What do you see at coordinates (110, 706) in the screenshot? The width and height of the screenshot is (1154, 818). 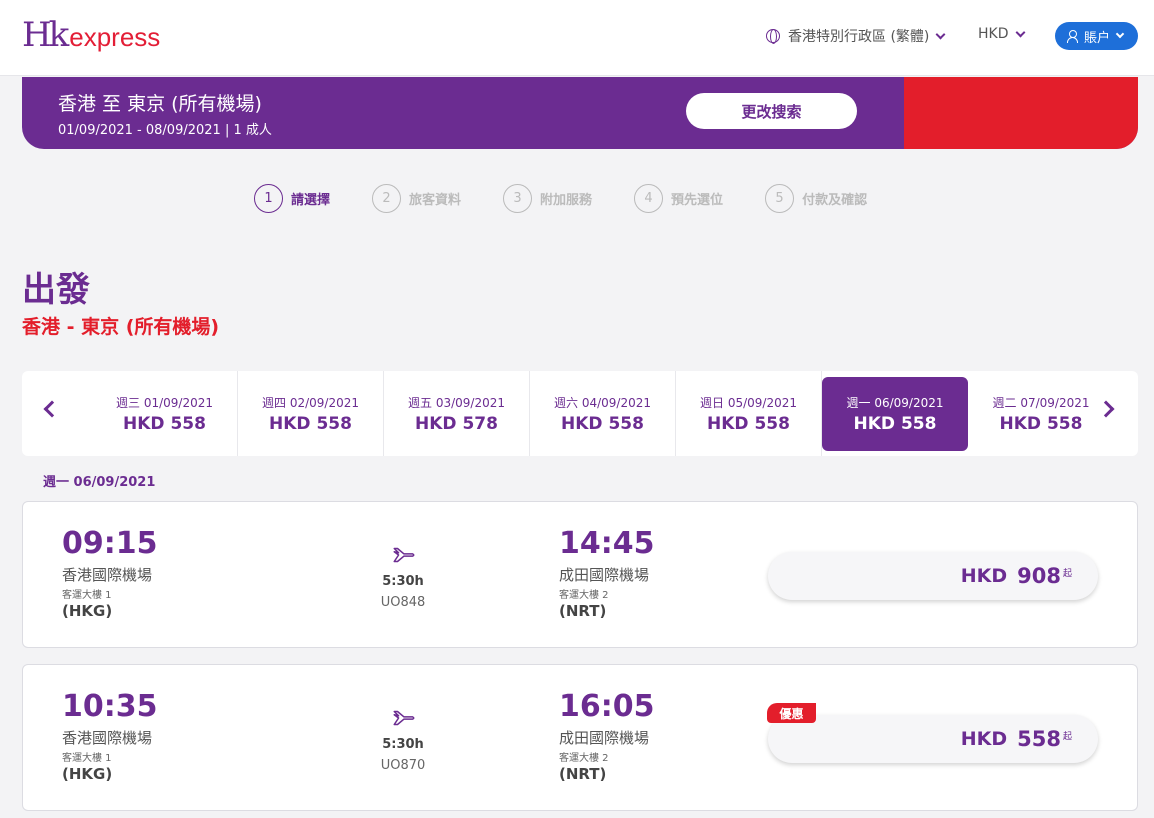 I see `departure-time: 10:35` at bounding box center [110, 706].